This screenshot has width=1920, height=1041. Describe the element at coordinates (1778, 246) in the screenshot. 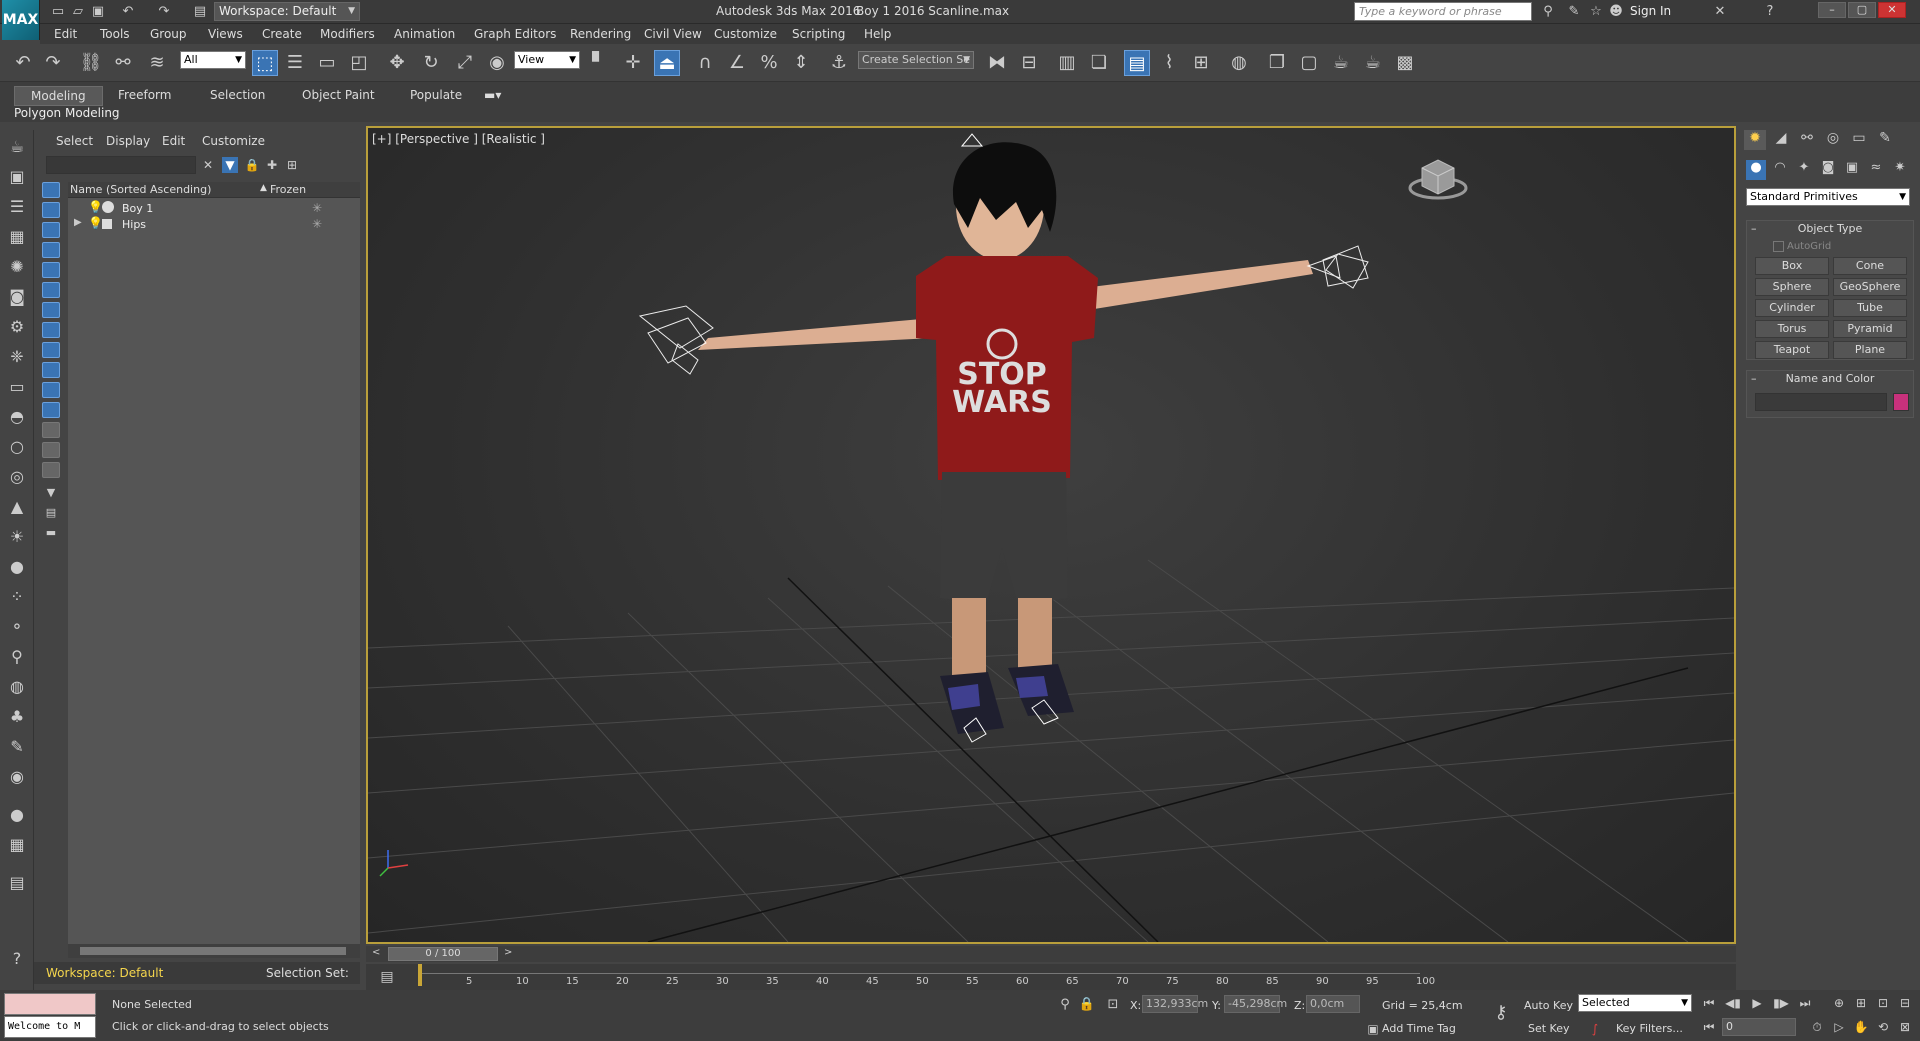

I see `autogrid-checkbox` at that location.